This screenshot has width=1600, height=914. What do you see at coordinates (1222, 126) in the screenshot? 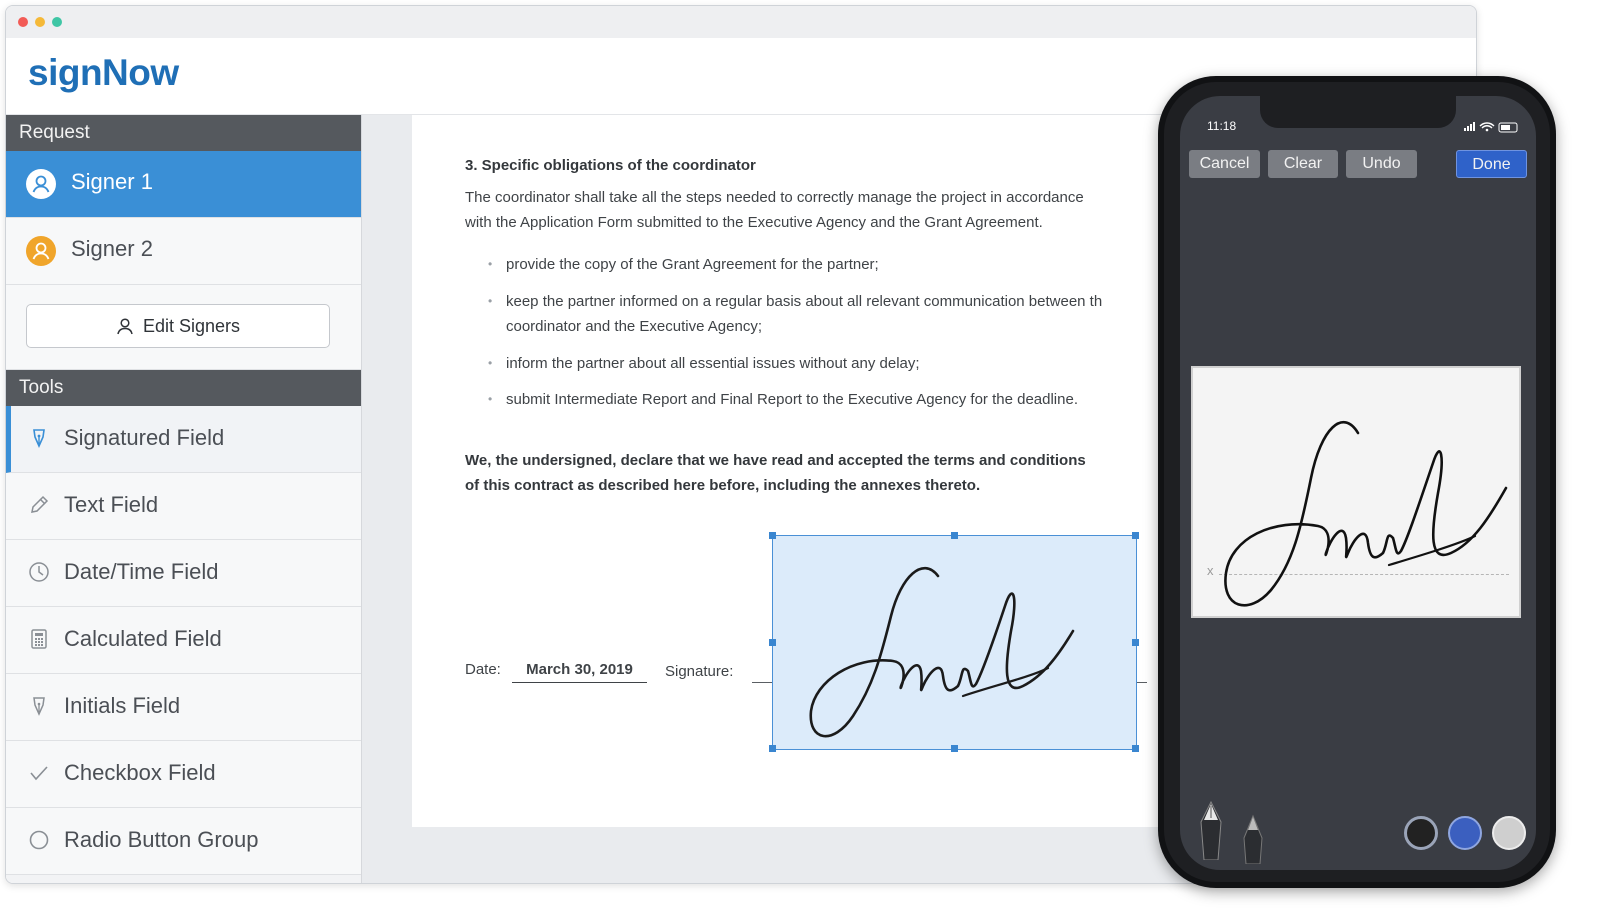
I see `status-time: 11:18` at bounding box center [1222, 126].